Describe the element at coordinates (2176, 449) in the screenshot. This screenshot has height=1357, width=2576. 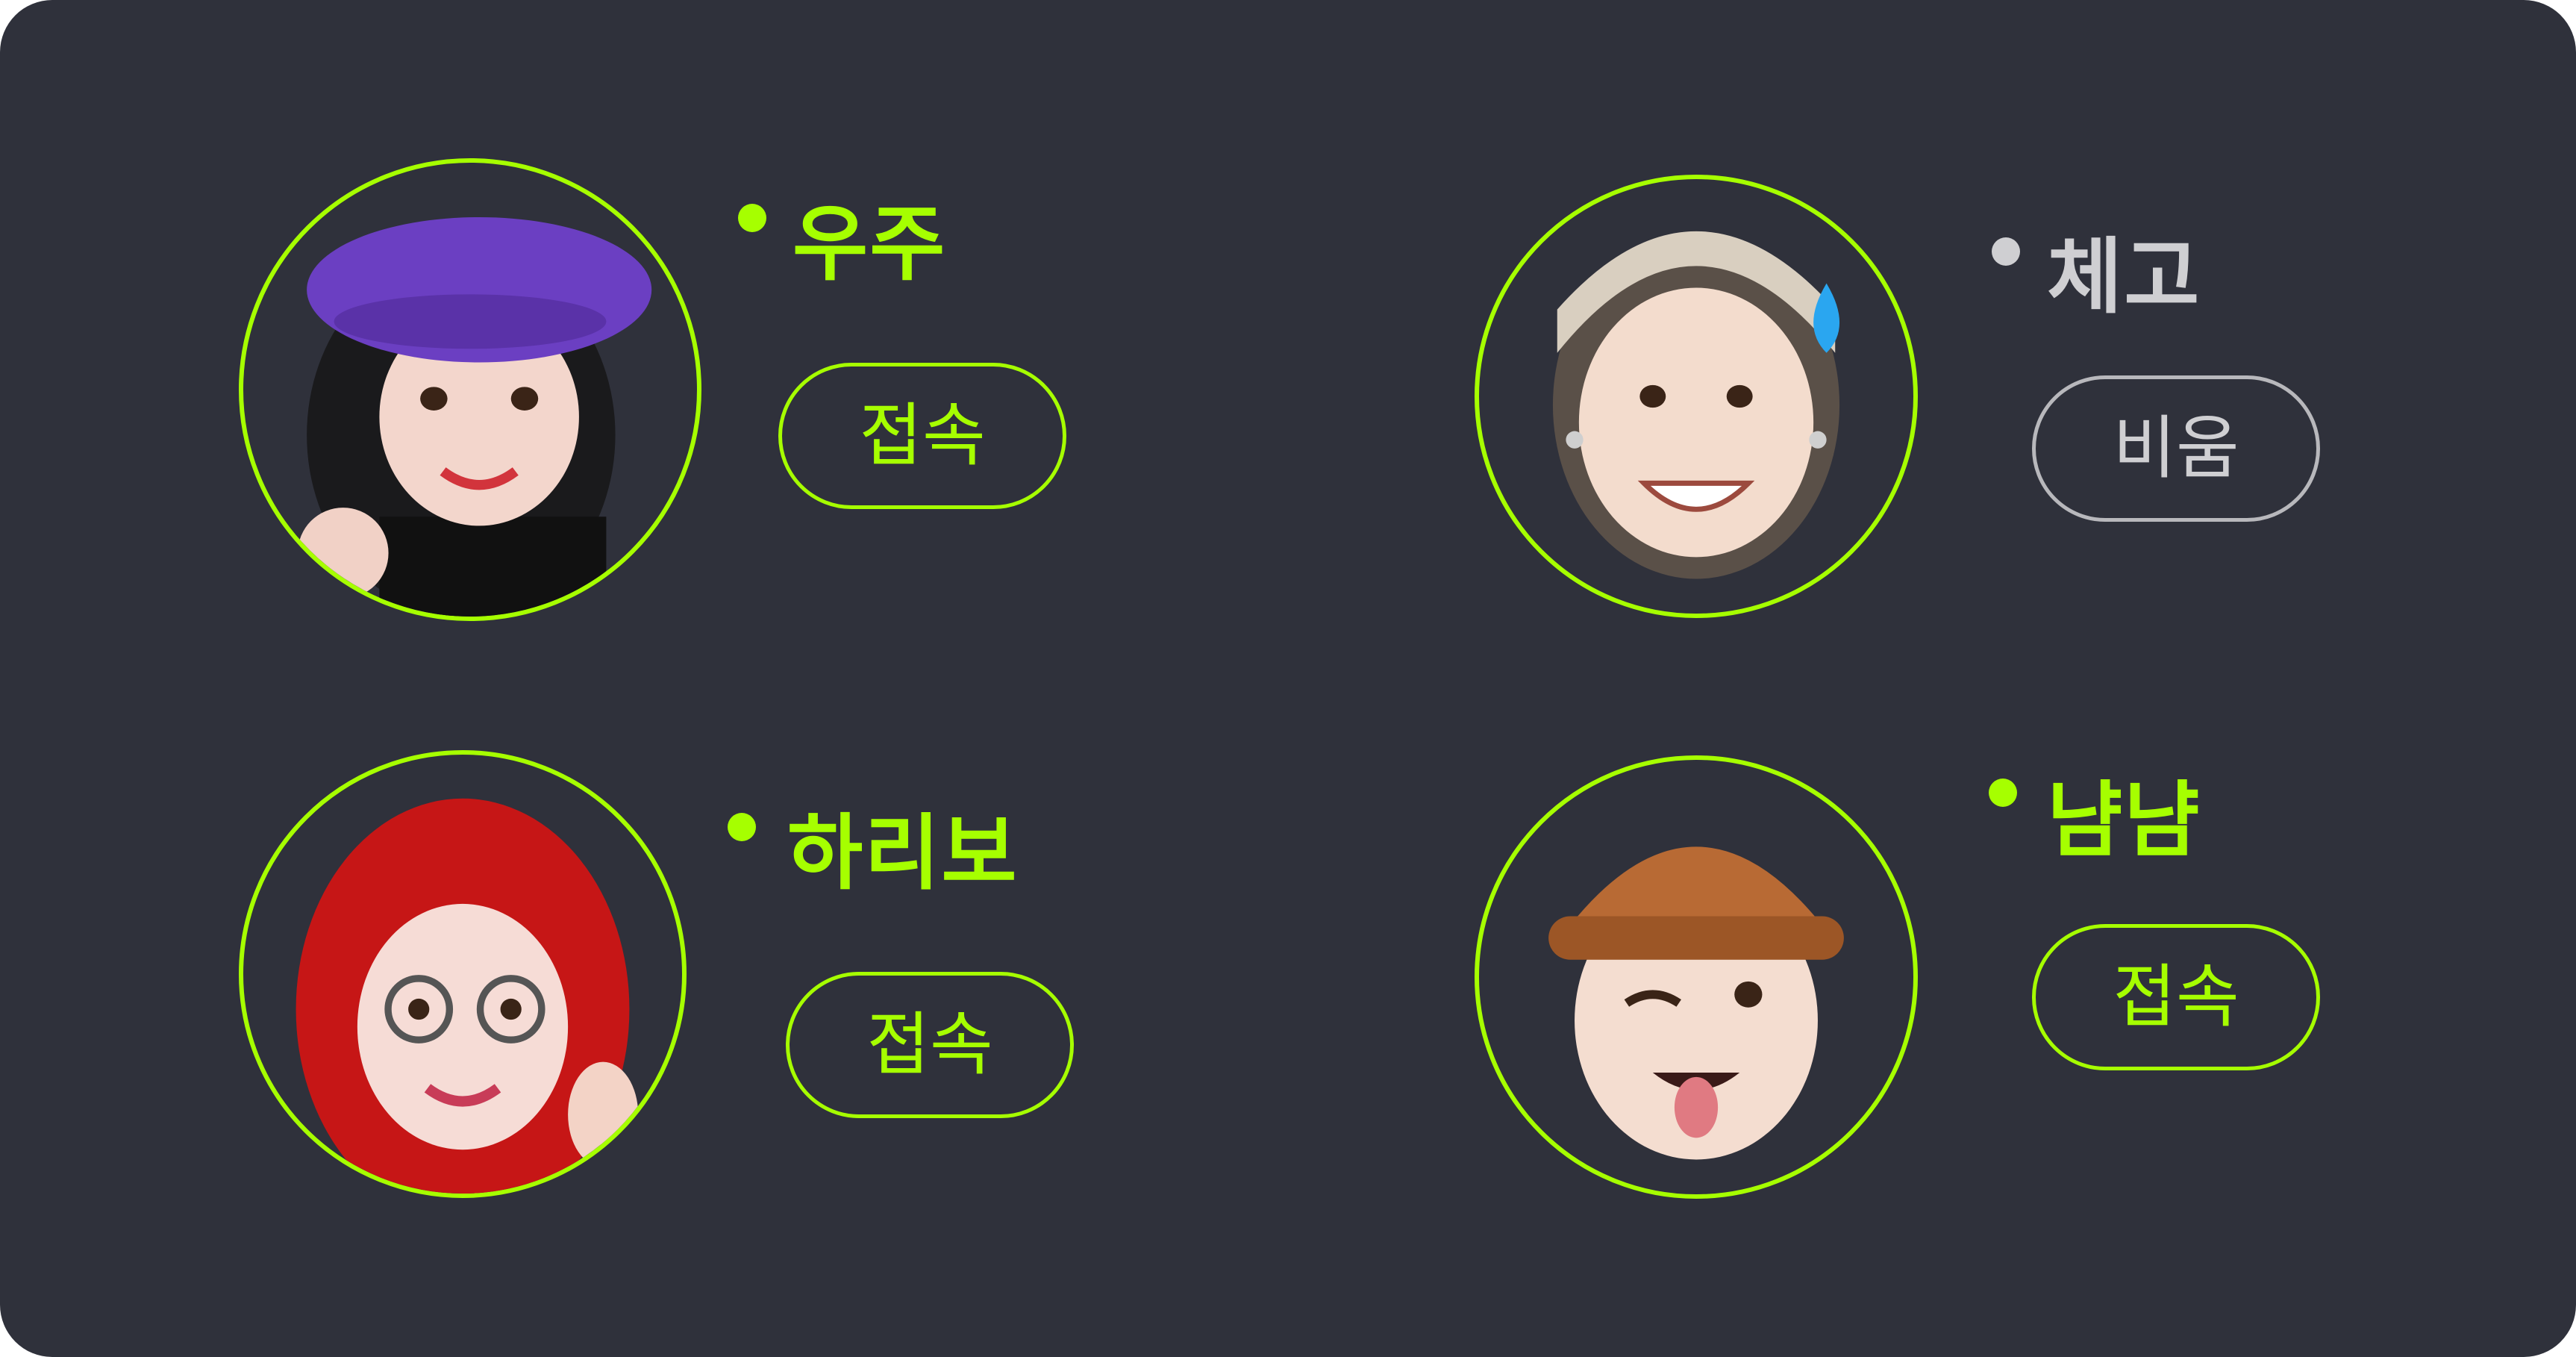
I see `status-button: 비움` at that location.